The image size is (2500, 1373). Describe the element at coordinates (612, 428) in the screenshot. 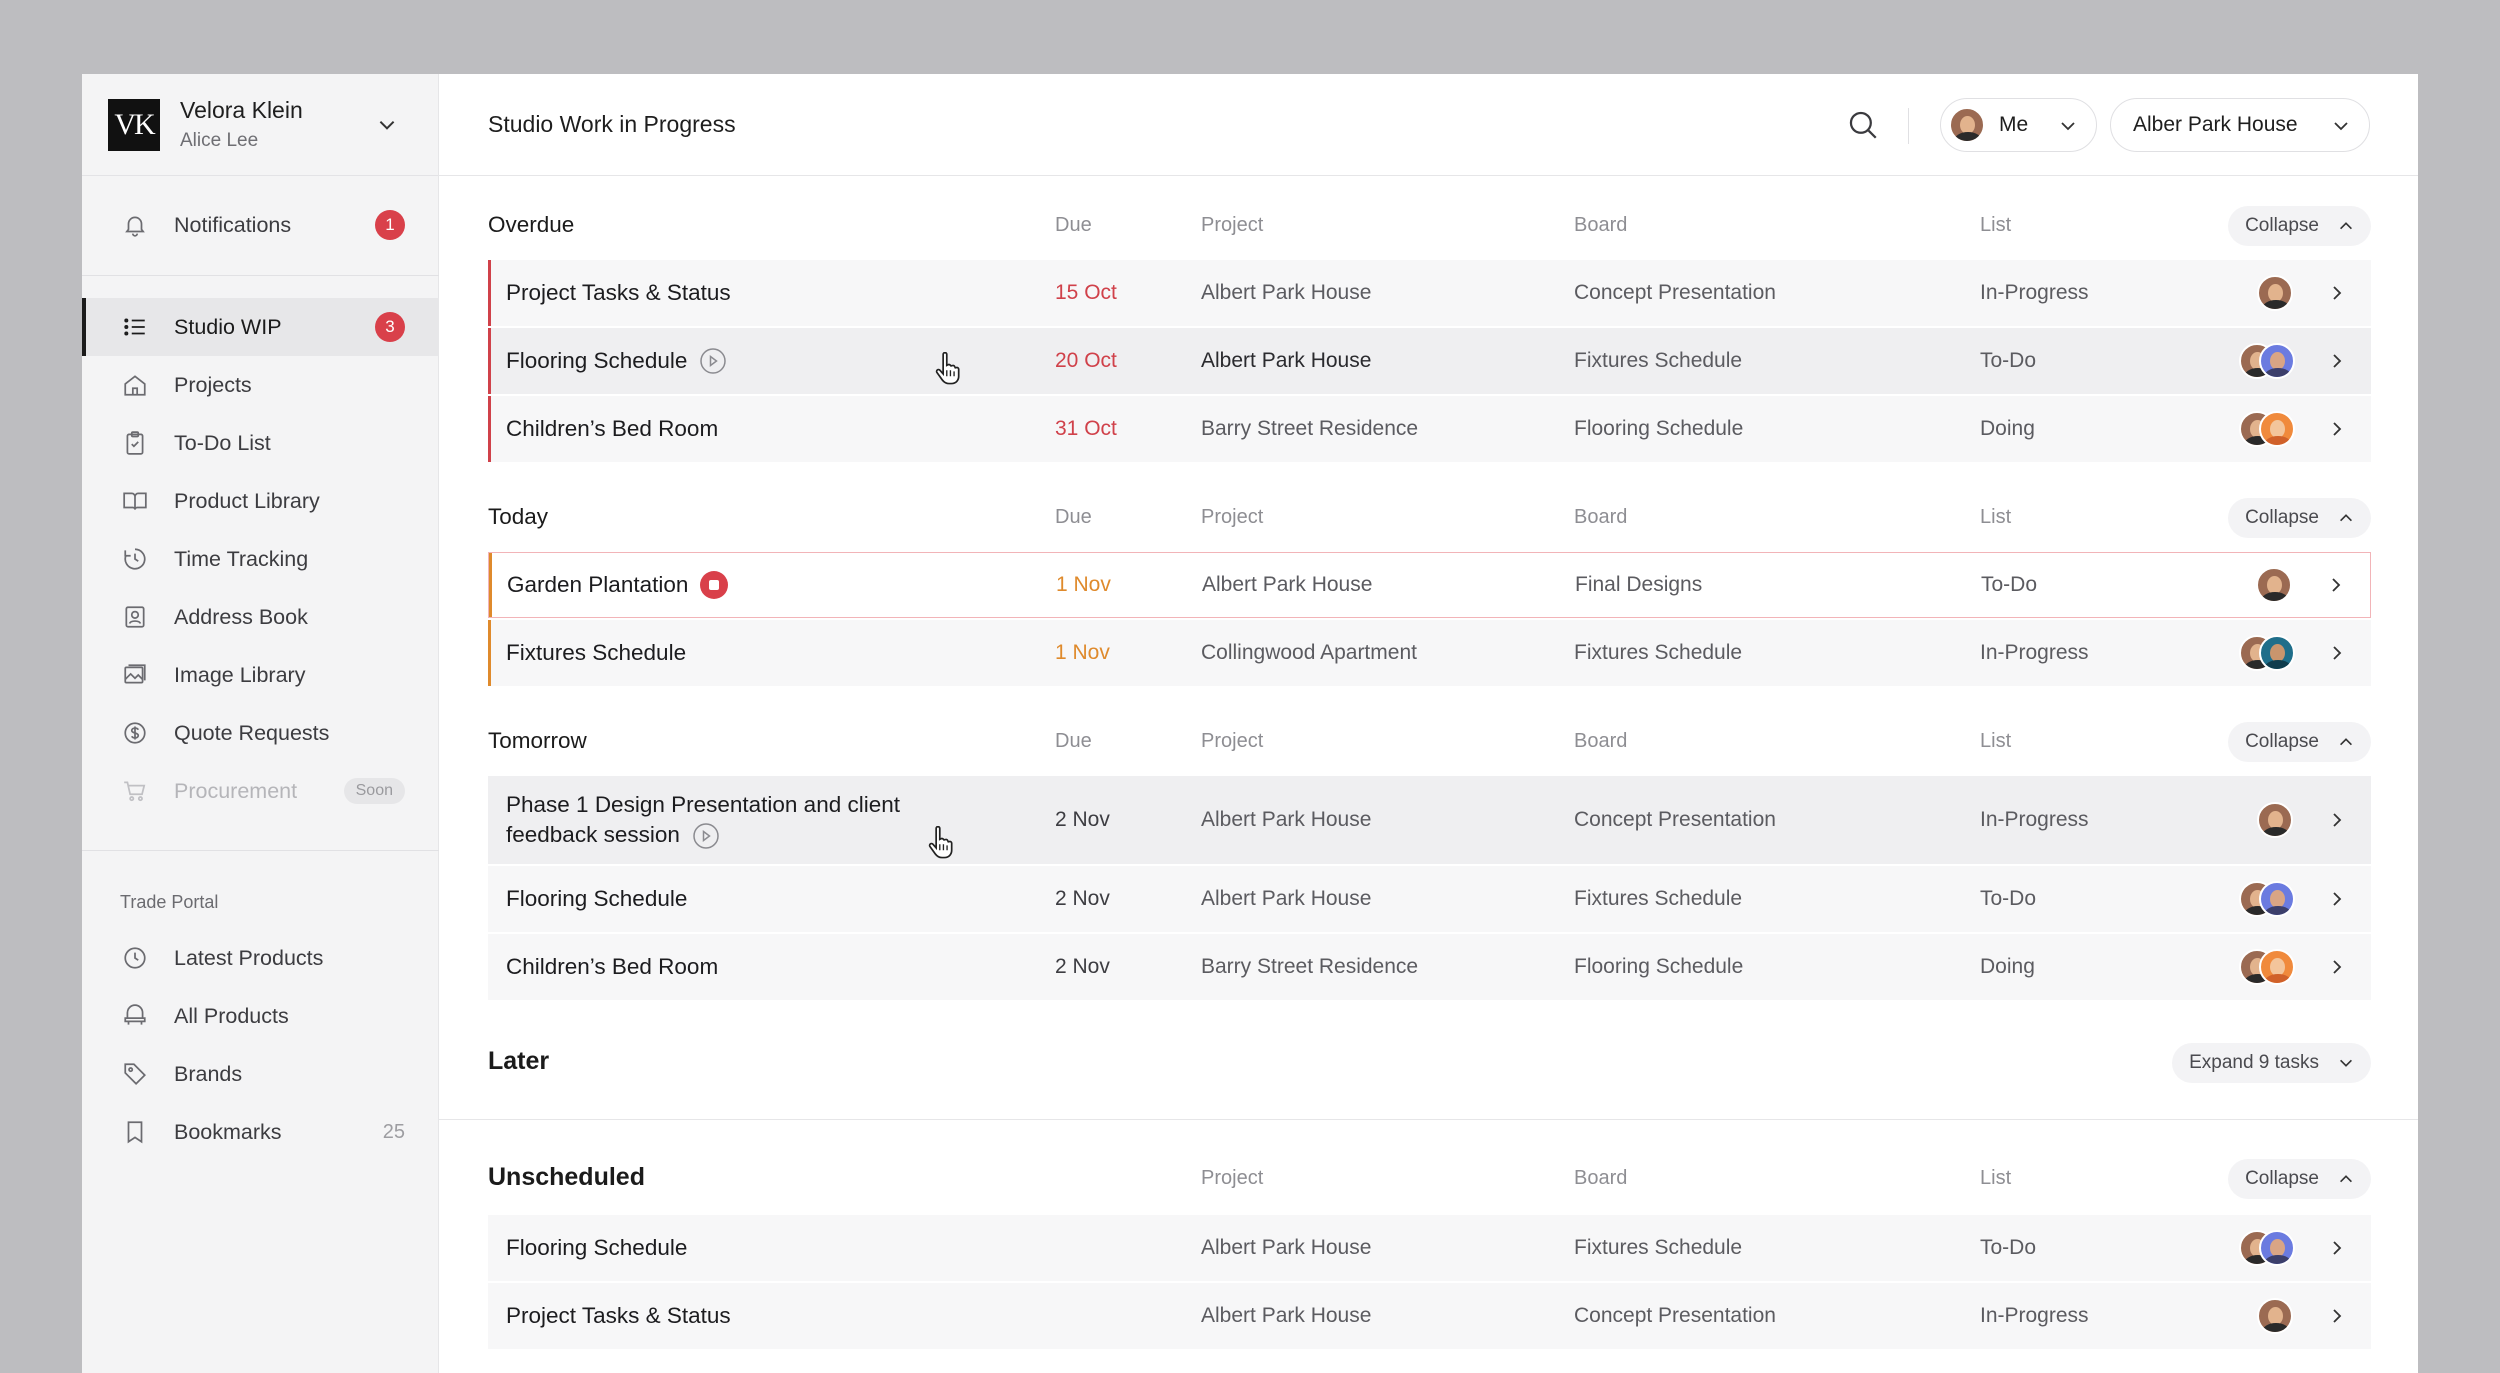

I see `task-title: Children’s Bed Room` at that location.